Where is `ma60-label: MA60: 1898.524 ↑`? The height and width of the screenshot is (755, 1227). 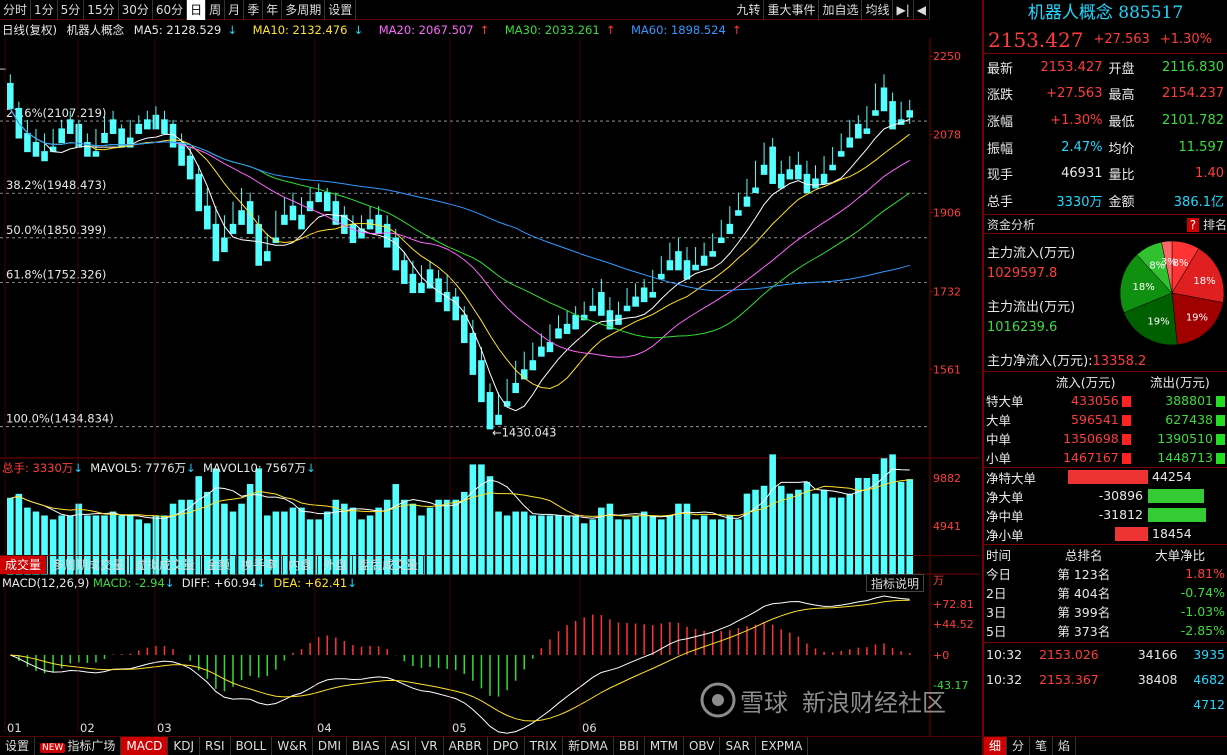
ma60-label: MA60: 1898.524 ↑ is located at coordinates (686, 30).